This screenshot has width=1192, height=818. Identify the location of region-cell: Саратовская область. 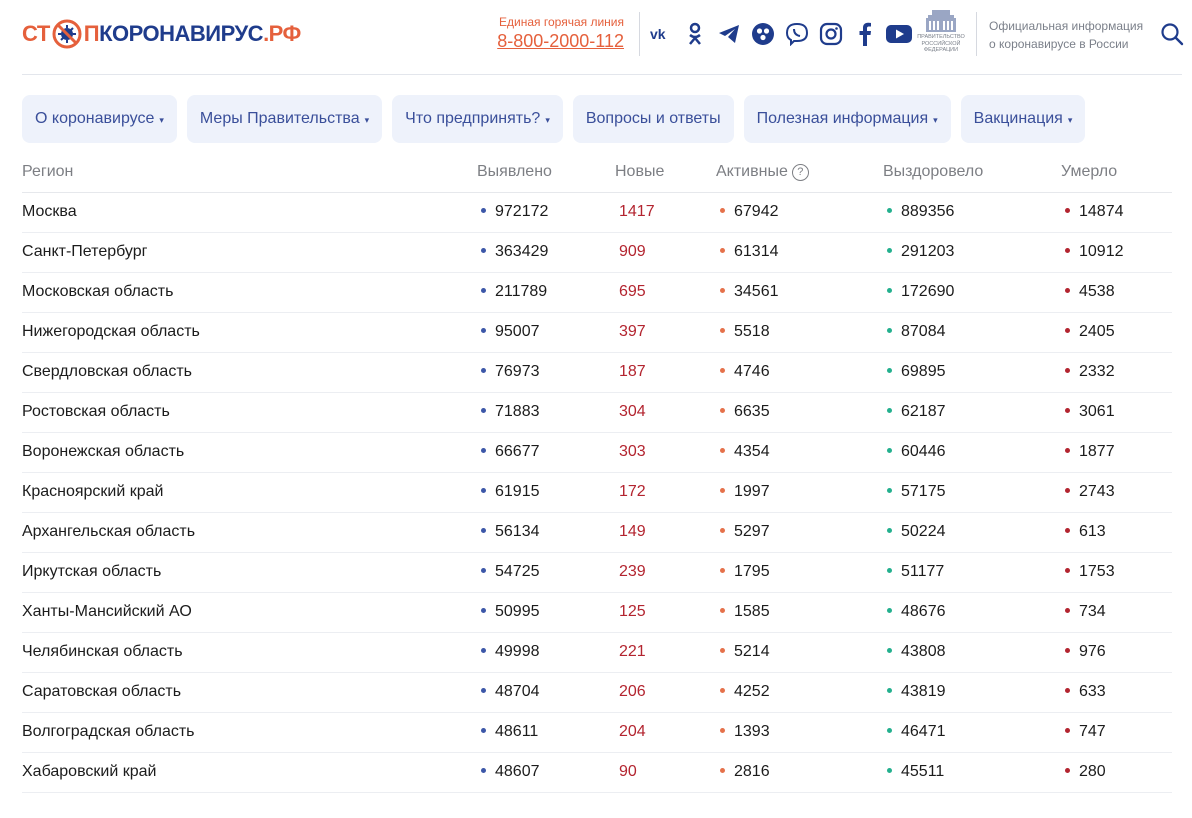
(101, 692).